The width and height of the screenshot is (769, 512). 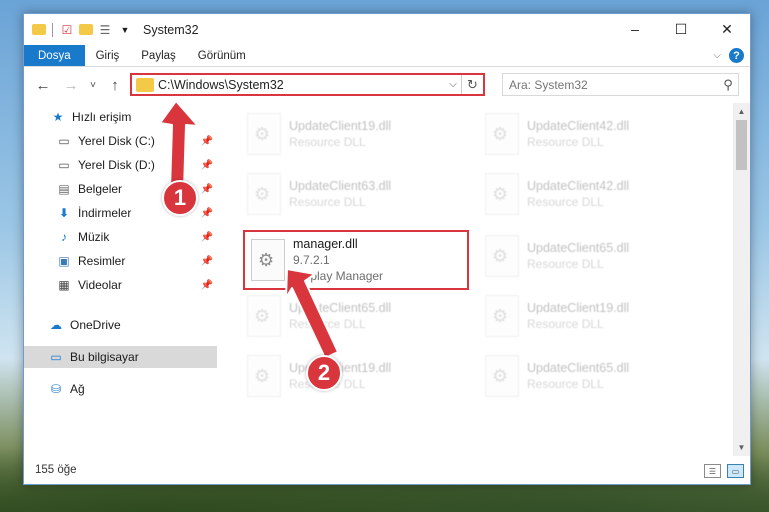 What do you see at coordinates (635, 29) in the screenshot?
I see `minimize-button: –` at bounding box center [635, 29].